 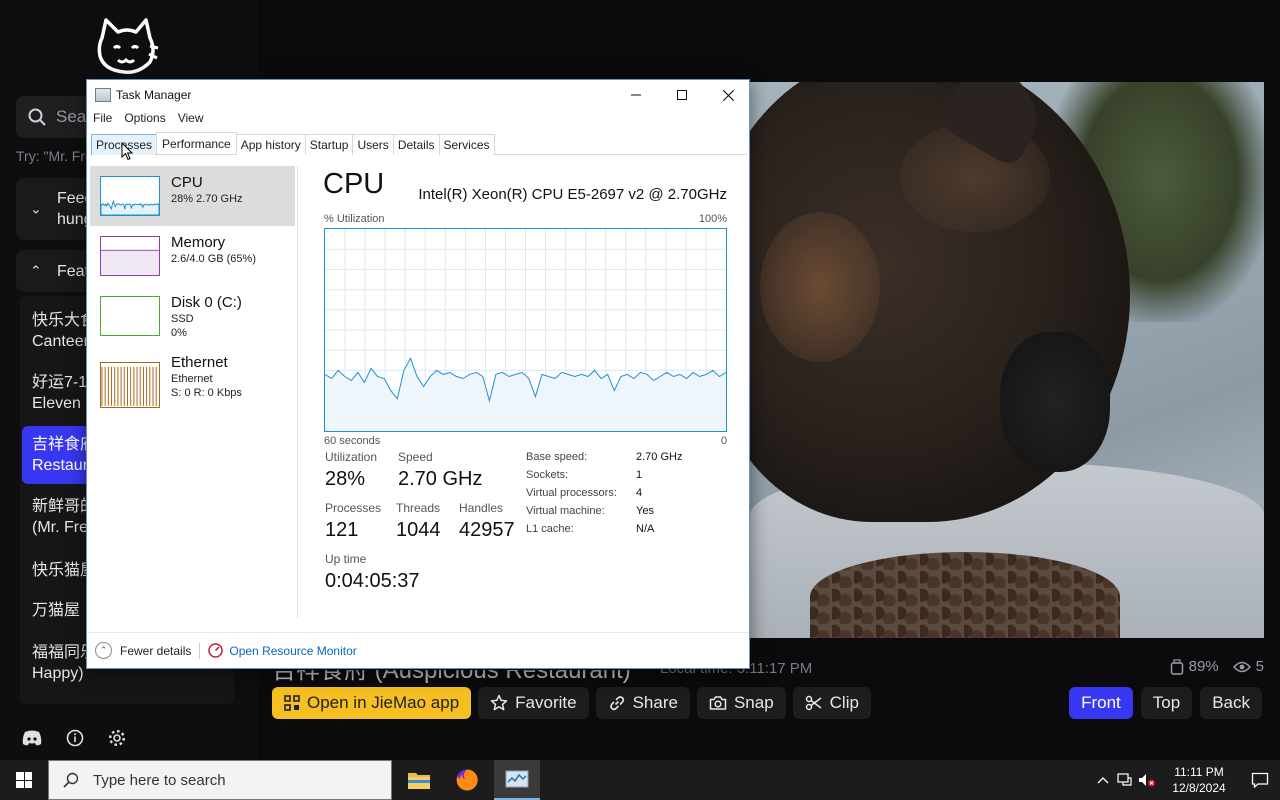 I want to click on tab-details: Details, so click(x=416, y=144).